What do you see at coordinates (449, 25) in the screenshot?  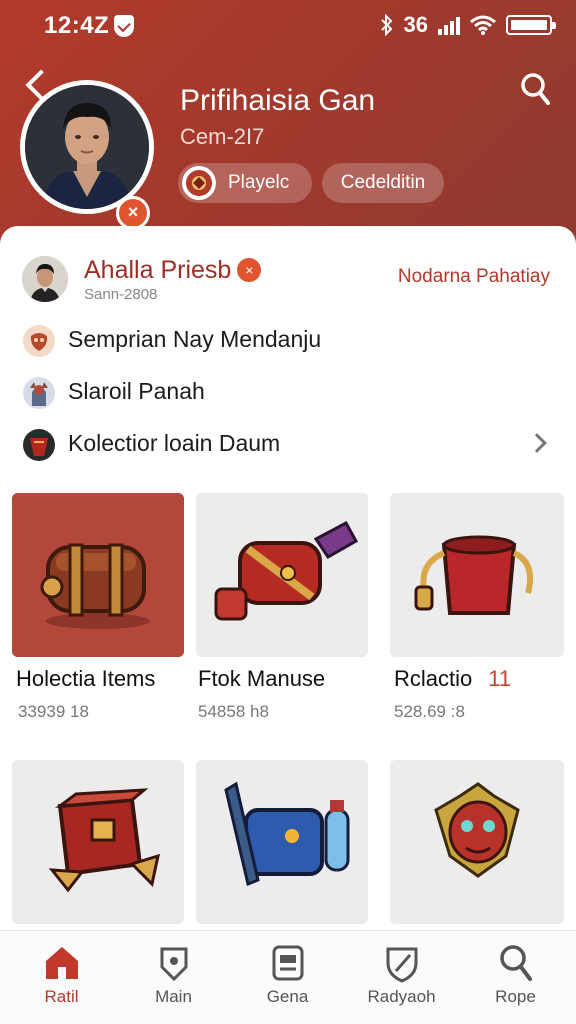 I see `signal-icon` at bounding box center [449, 25].